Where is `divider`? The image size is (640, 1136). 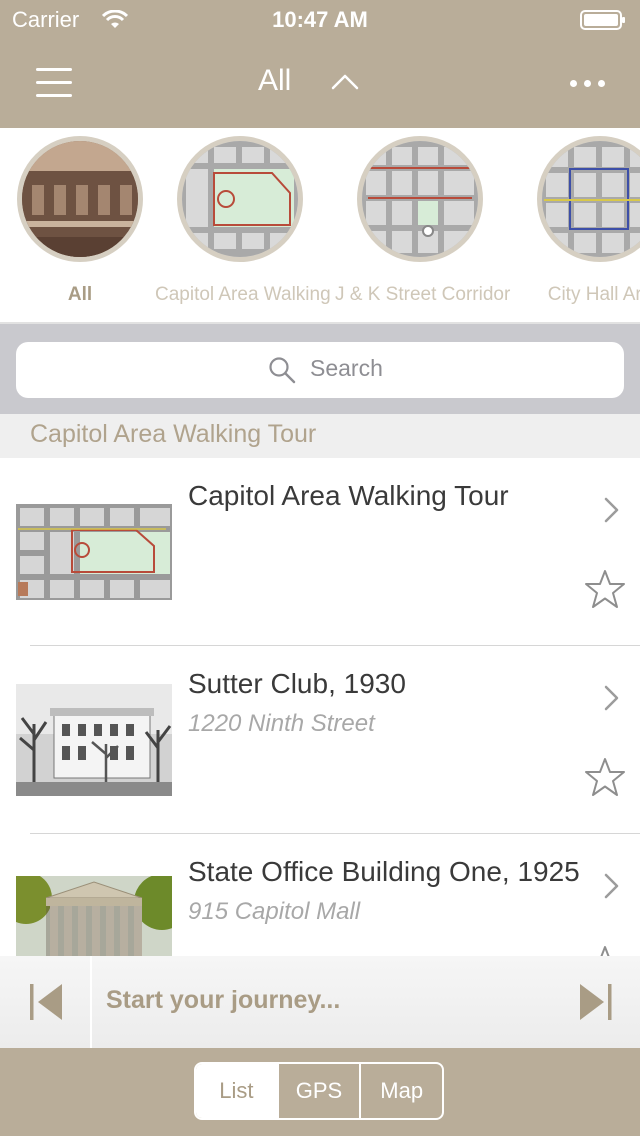 divider is located at coordinates (91, 1002).